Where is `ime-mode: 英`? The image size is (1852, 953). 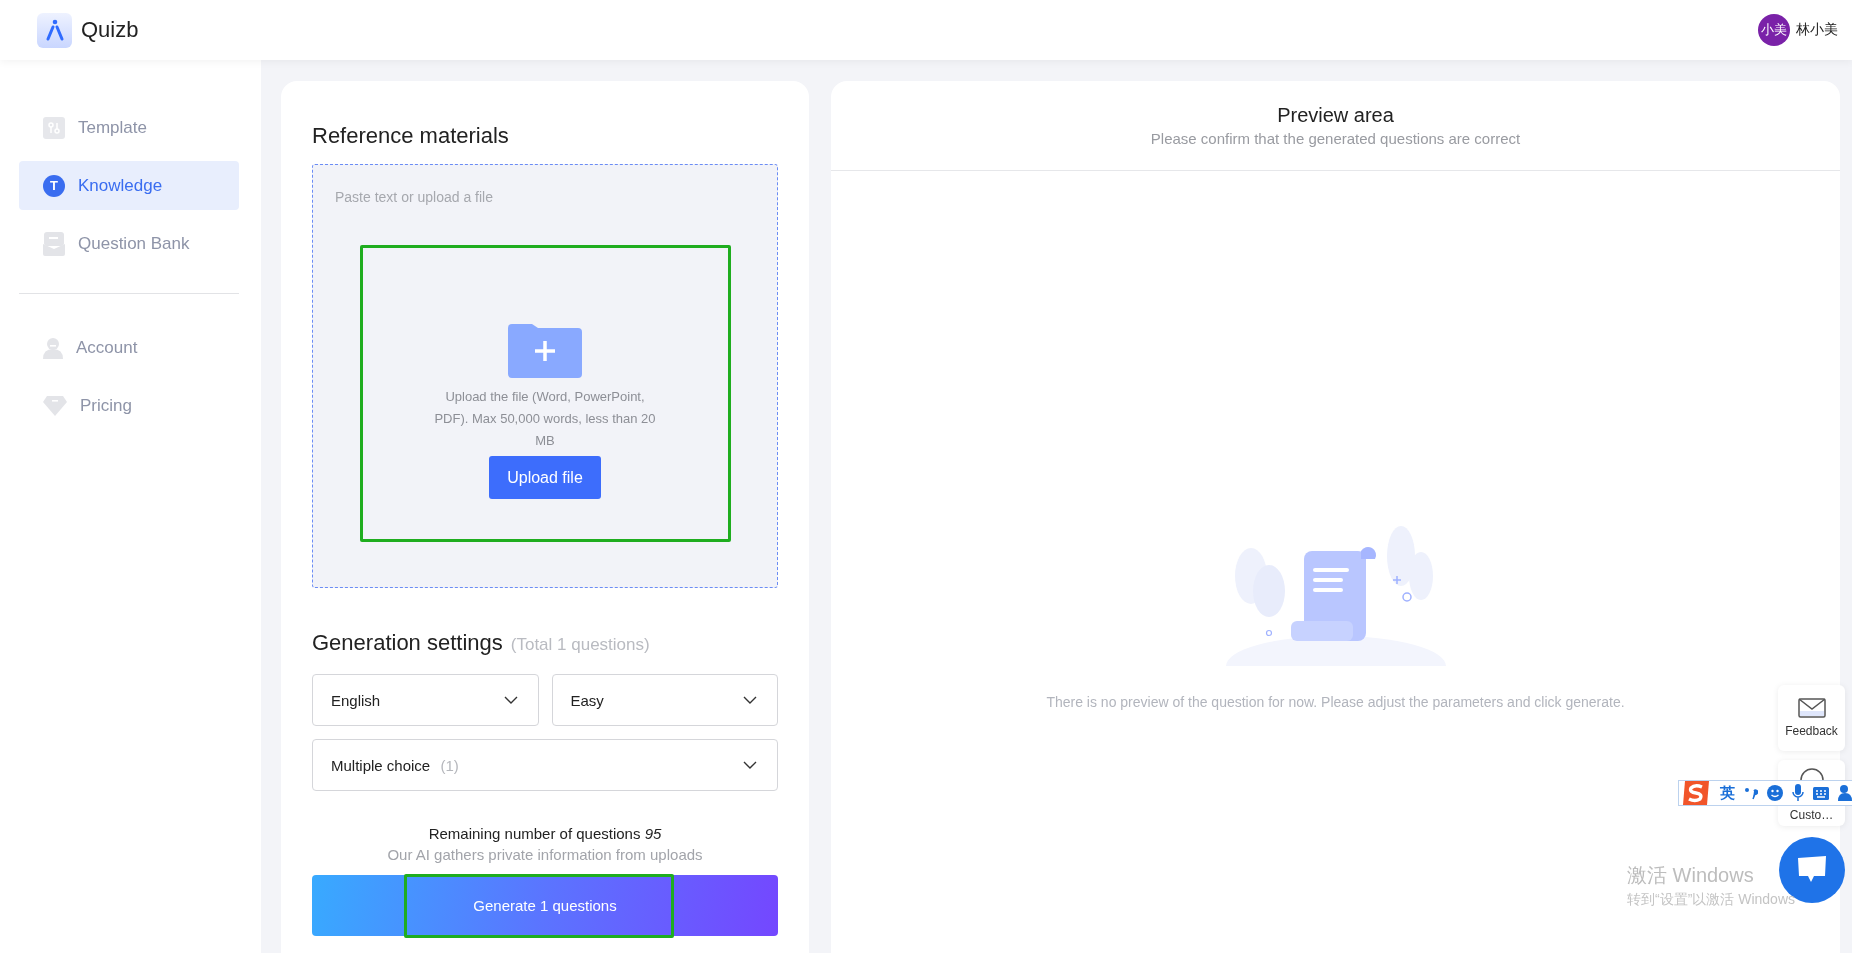 ime-mode: 英 is located at coordinates (1727, 793).